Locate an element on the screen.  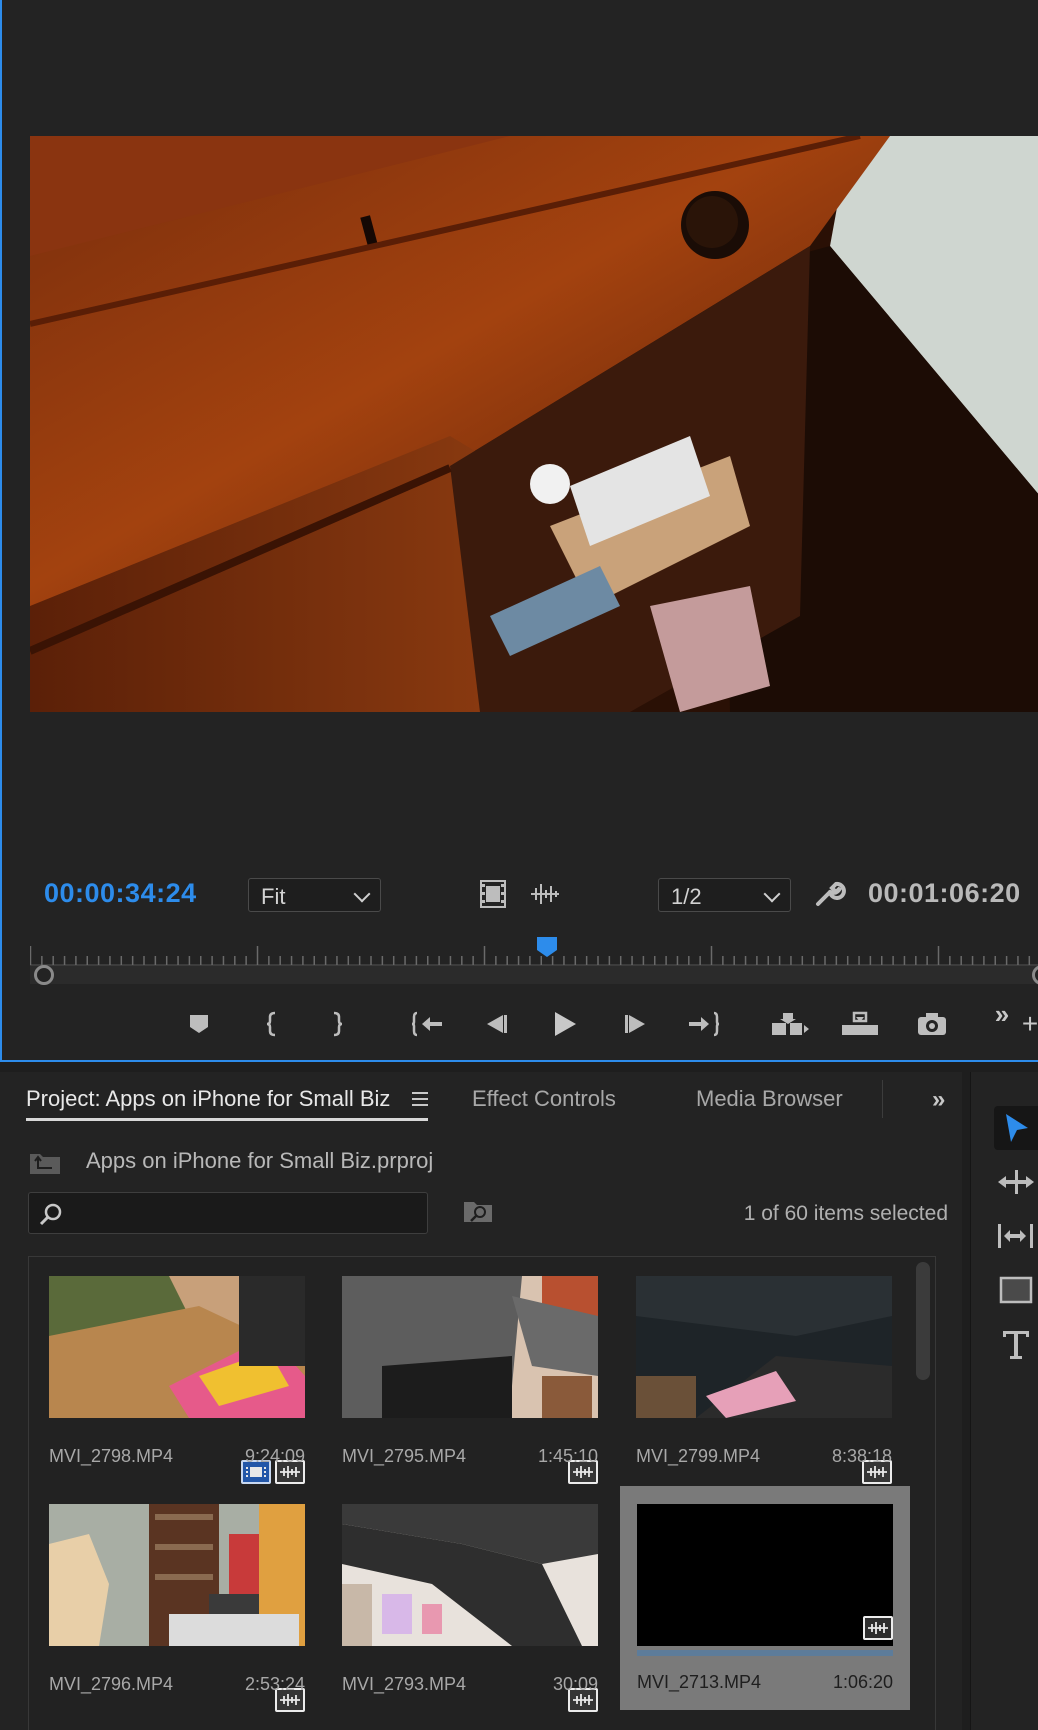
mark-in-button is located at coordinates (272, 1024).